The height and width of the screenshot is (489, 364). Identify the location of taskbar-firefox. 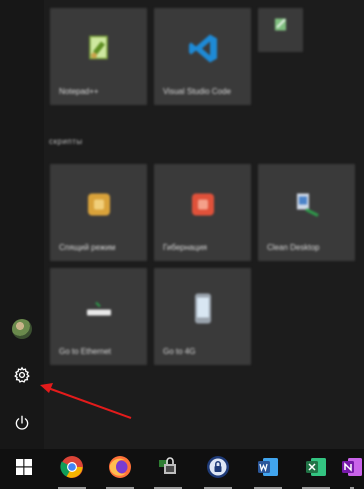
(120, 469).